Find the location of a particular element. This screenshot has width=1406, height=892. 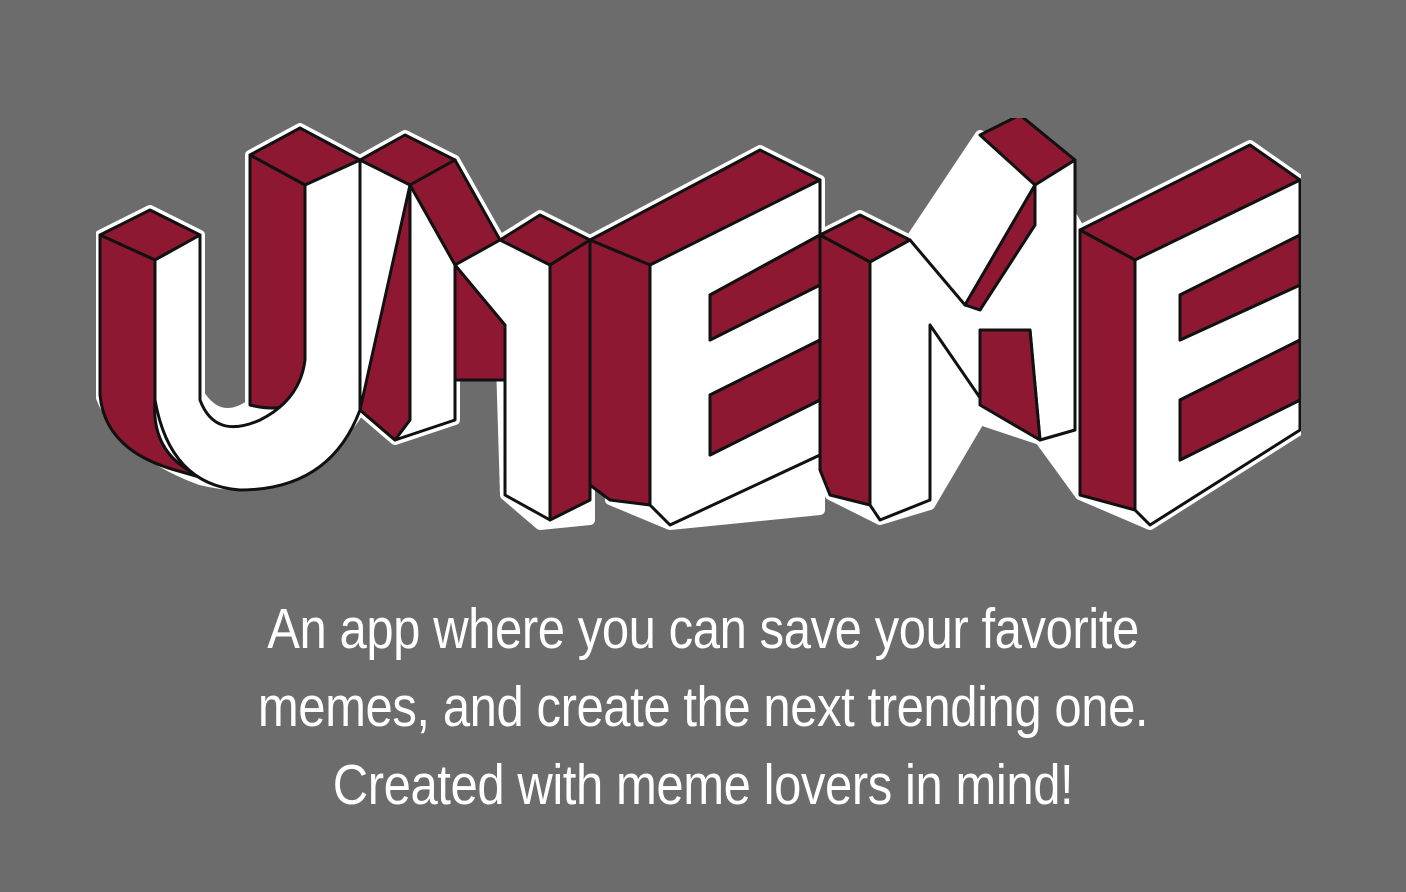

tagline-line-2: memes, and create the next trending one. is located at coordinates (703, 707).